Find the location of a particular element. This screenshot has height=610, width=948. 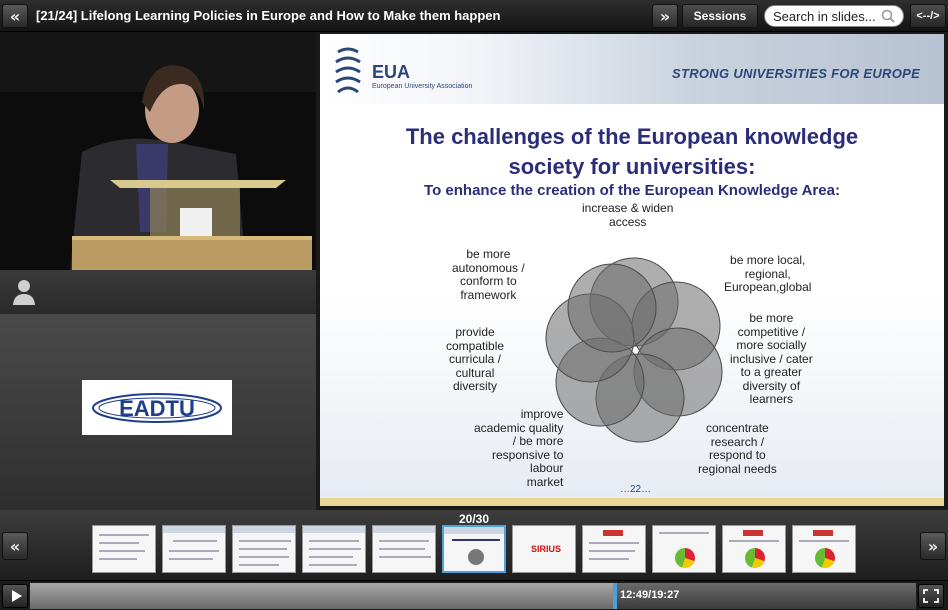

player-controls: 12:49/19:27 is located at coordinates (474, 595).